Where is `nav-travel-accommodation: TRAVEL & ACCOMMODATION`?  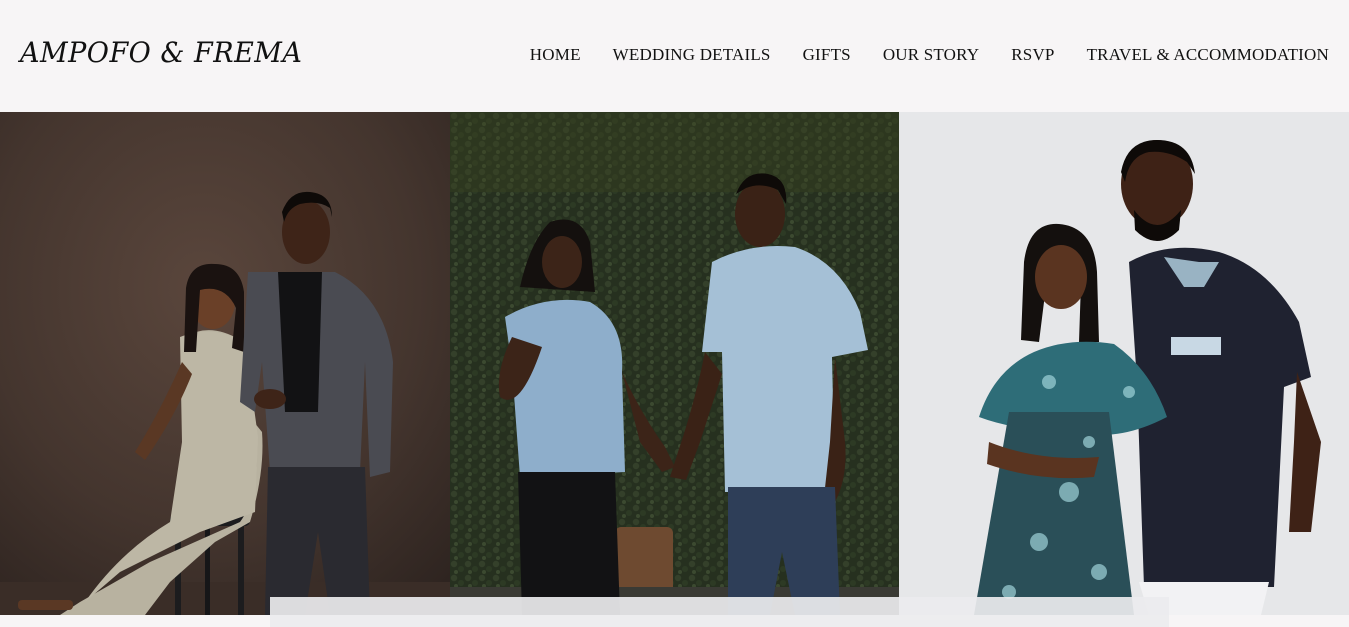
nav-travel-accommodation: TRAVEL & ACCOMMODATION is located at coordinates (1208, 55).